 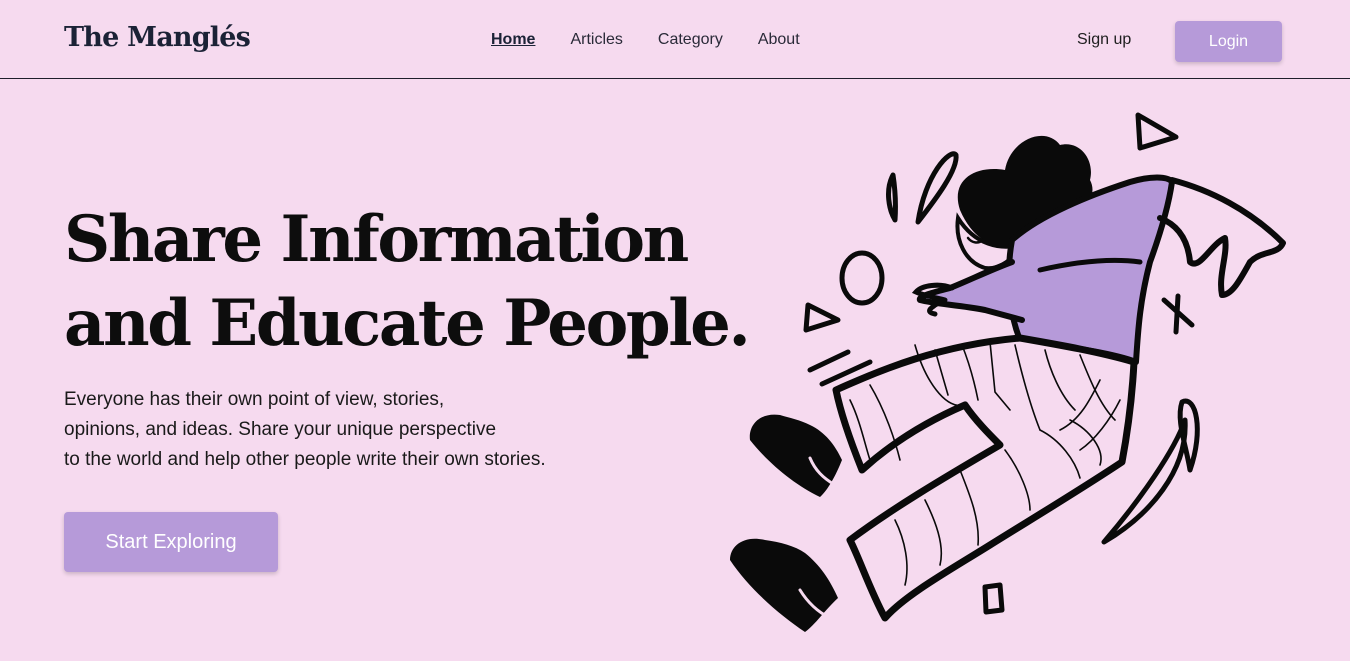 What do you see at coordinates (171, 542) in the screenshot?
I see `start-exploring-button: Start Exploring` at bounding box center [171, 542].